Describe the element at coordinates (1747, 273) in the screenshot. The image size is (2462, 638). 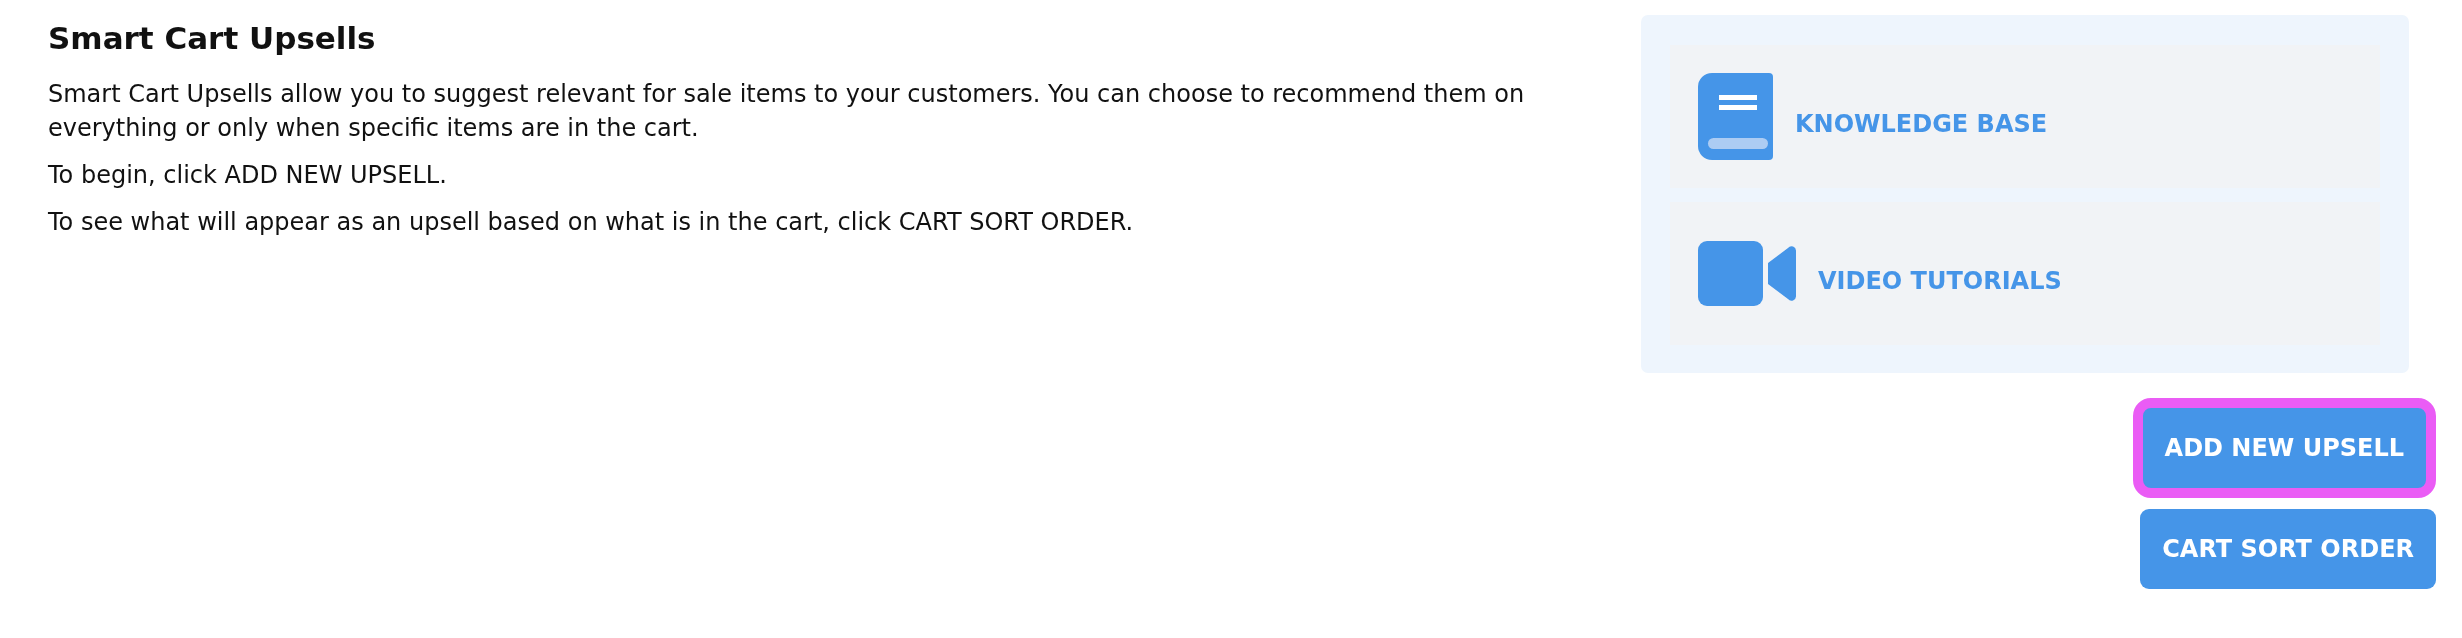
I see `video-camera-icon` at that location.